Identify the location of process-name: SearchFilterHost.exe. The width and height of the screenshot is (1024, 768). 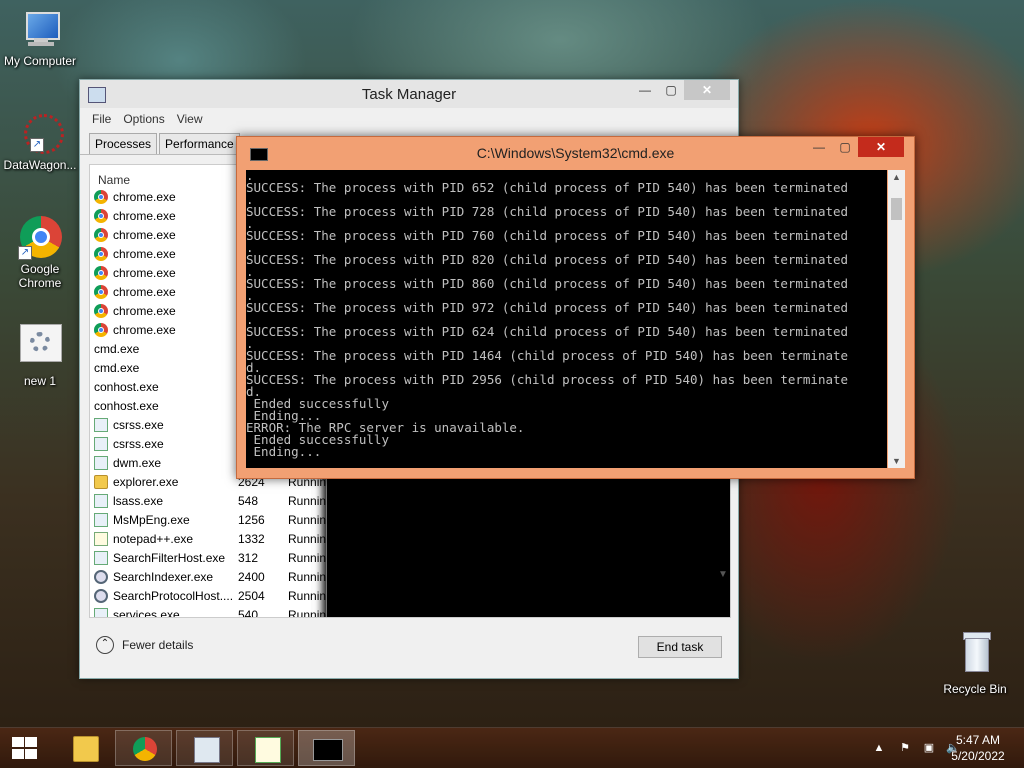
(169, 557).